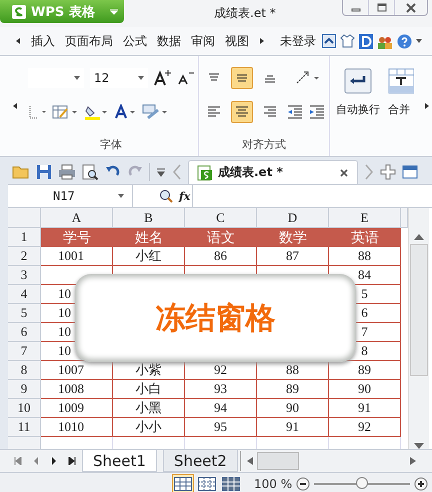 This screenshot has height=492, width=432. What do you see at coordinates (358, 92) in the screenshot?
I see `wrap-text-button: 自动换行` at bounding box center [358, 92].